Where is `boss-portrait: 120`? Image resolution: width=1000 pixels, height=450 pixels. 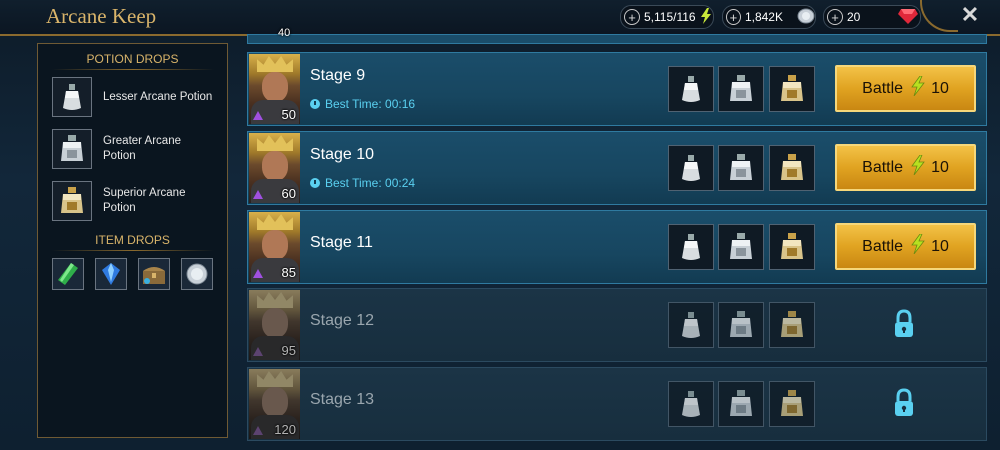 boss-portrait: 120 is located at coordinates (274, 404).